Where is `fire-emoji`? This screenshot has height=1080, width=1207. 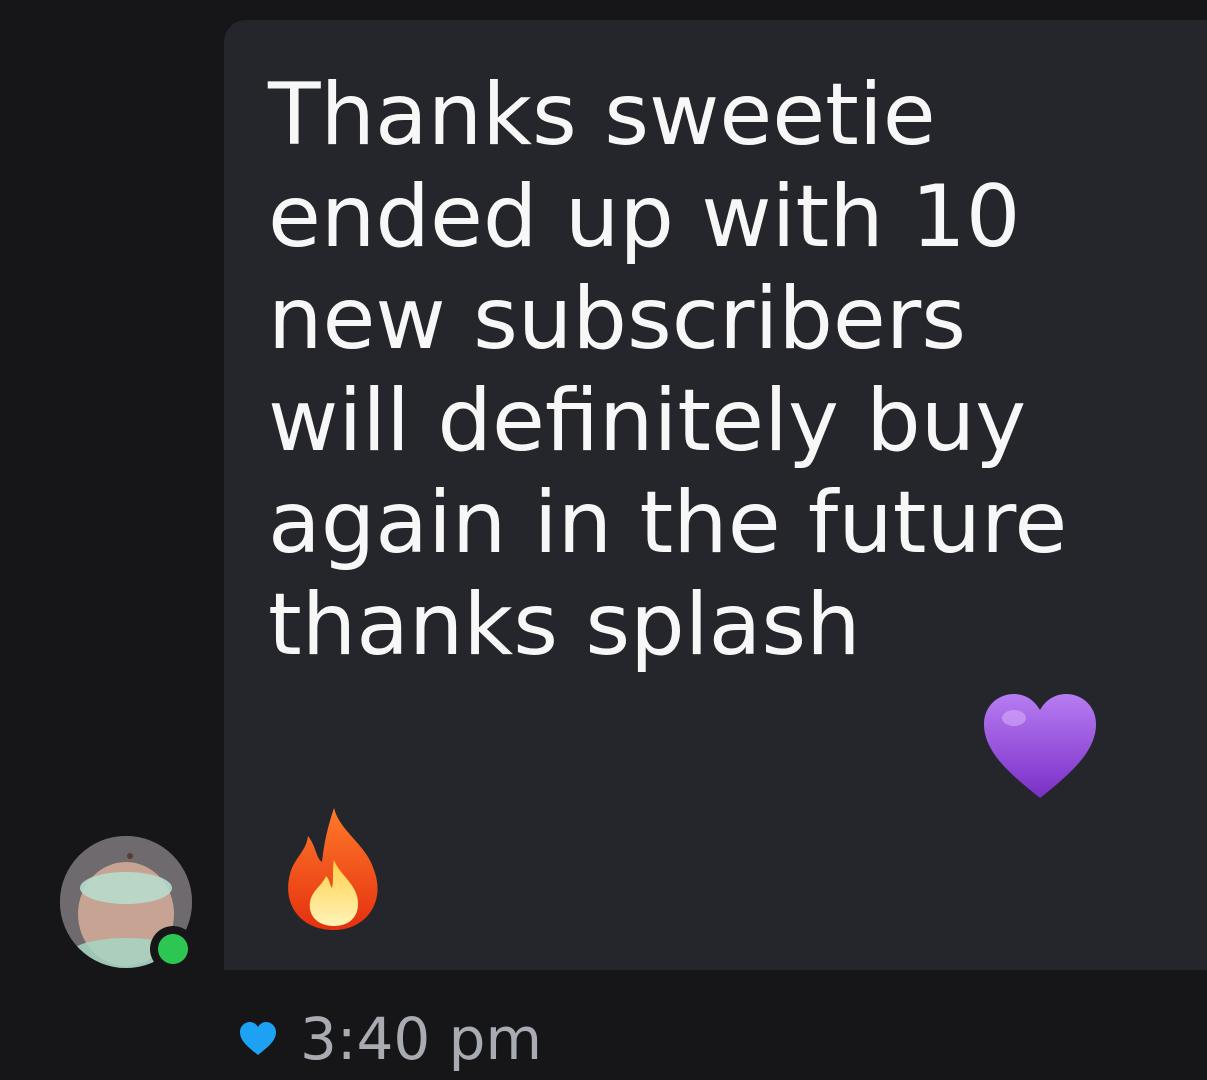 fire-emoji is located at coordinates (333, 869).